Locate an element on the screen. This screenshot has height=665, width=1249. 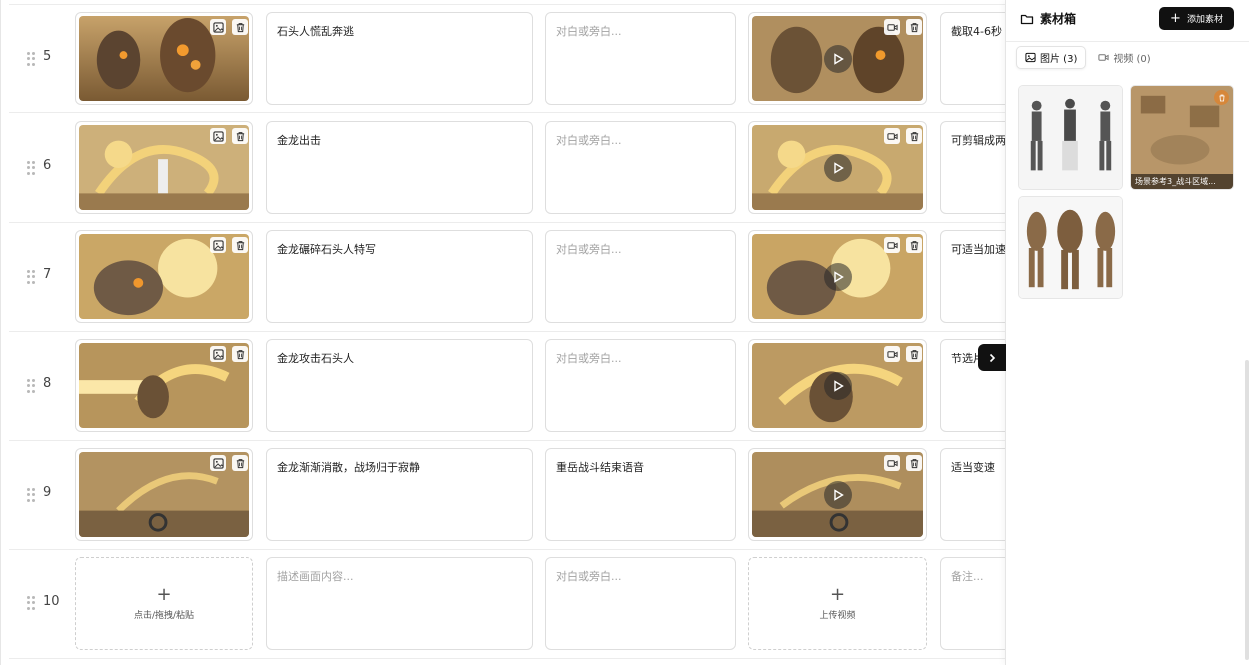
description-field: 金龙攻击石头人 is located at coordinates (399, 385).